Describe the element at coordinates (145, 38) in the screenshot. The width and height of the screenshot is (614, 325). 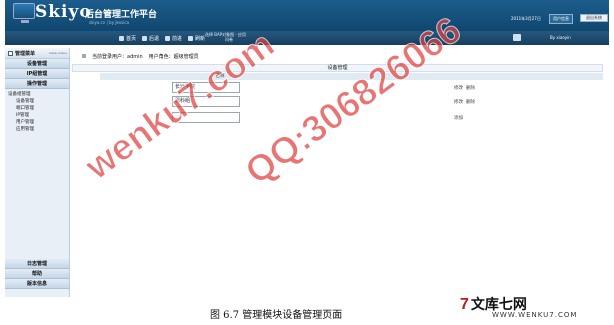
I see `back-icon` at that location.